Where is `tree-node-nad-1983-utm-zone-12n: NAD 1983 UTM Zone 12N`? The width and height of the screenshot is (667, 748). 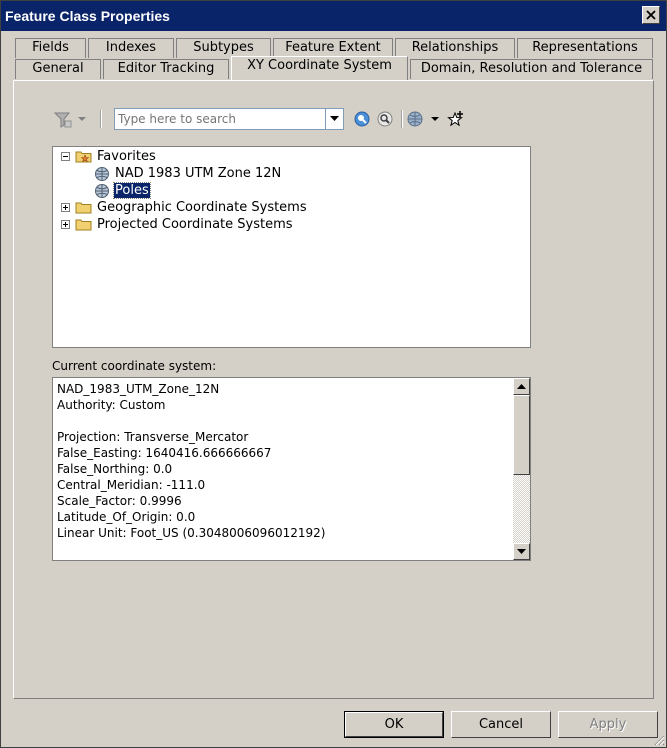 tree-node-nad-1983-utm-zone-12n: NAD 1983 UTM Zone 12N is located at coordinates (187, 173).